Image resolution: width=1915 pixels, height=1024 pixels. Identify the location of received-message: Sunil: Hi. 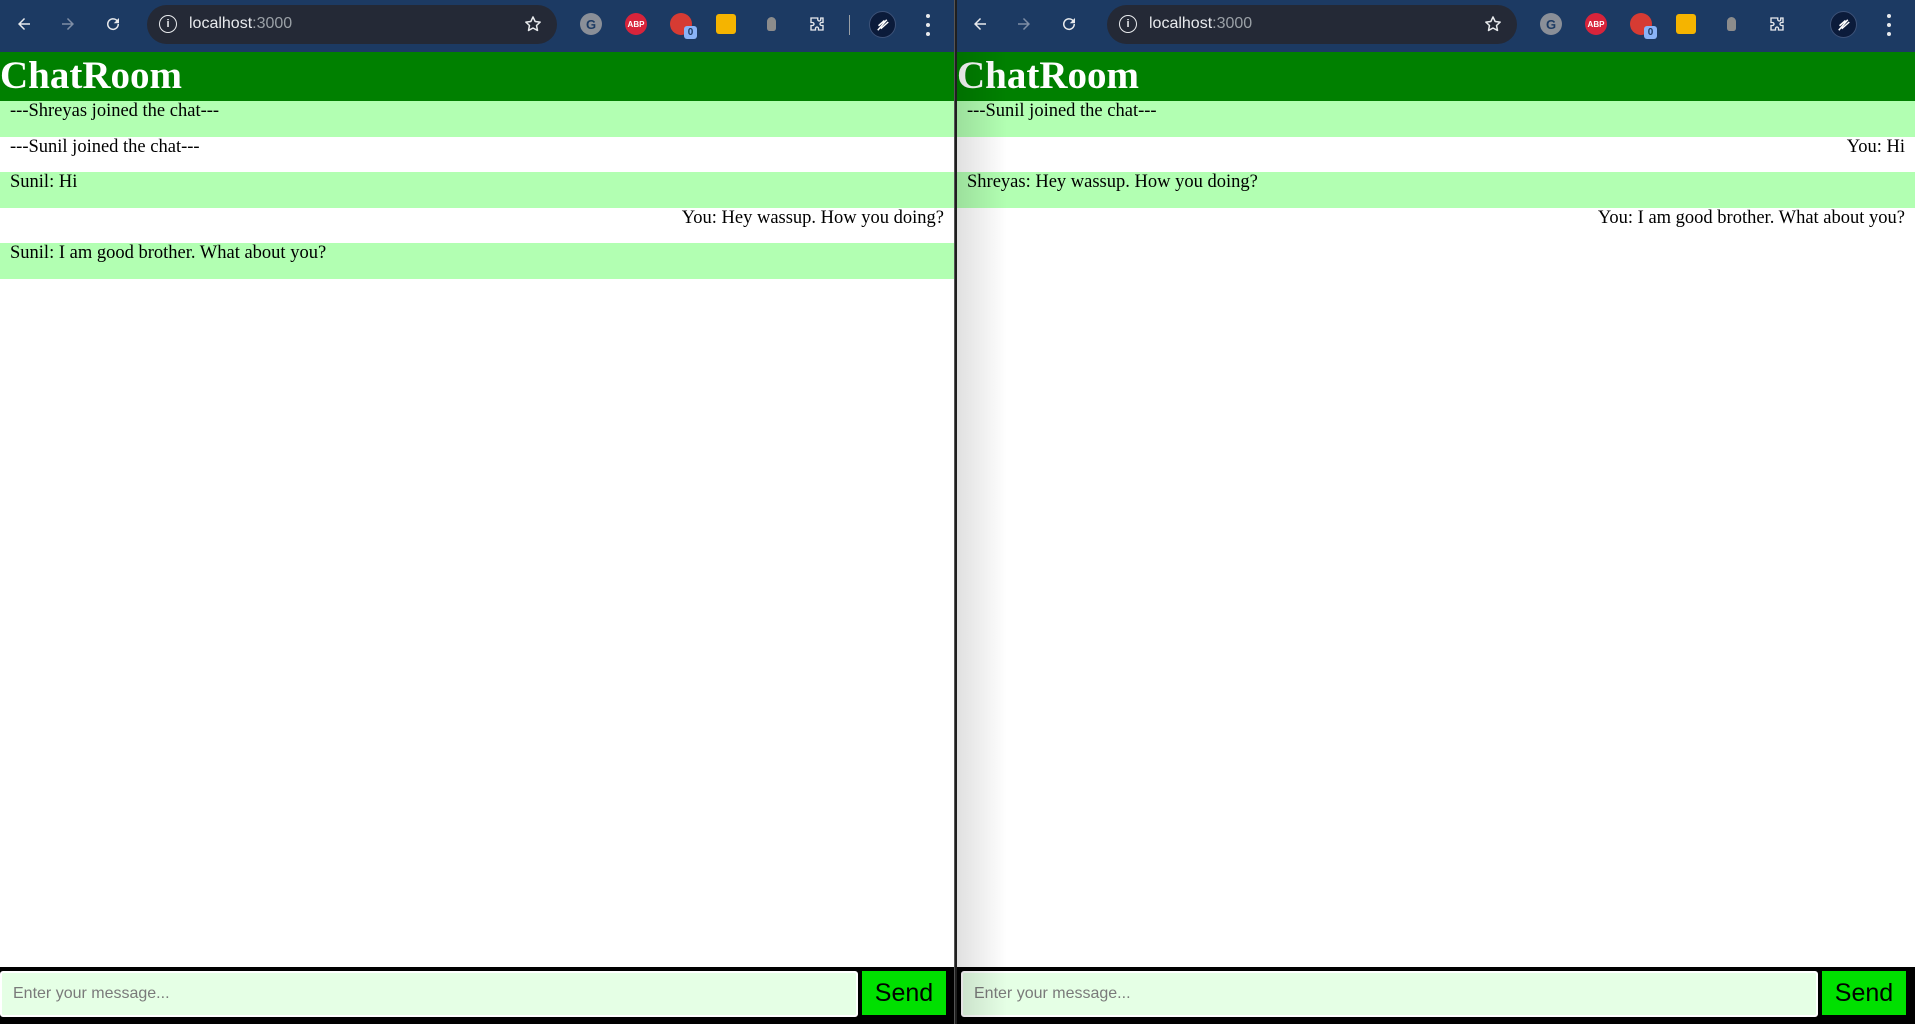
(477, 190).